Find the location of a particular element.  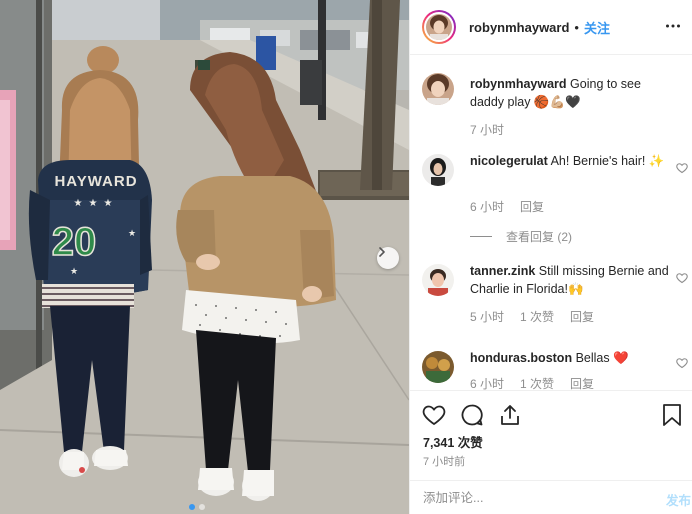

author-avatar is located at coordinates (439, 27).